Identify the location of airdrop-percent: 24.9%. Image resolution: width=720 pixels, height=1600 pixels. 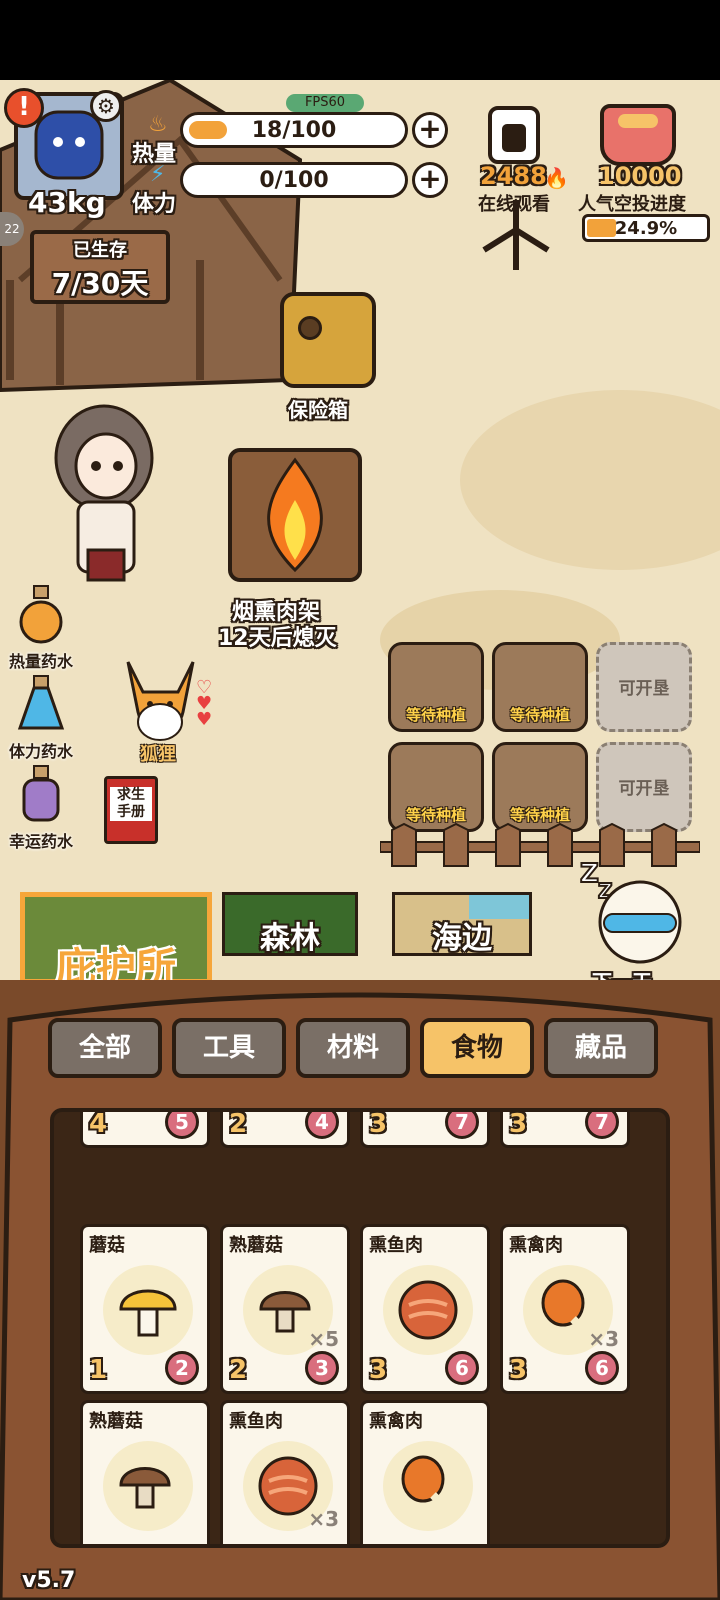
(646, 228).